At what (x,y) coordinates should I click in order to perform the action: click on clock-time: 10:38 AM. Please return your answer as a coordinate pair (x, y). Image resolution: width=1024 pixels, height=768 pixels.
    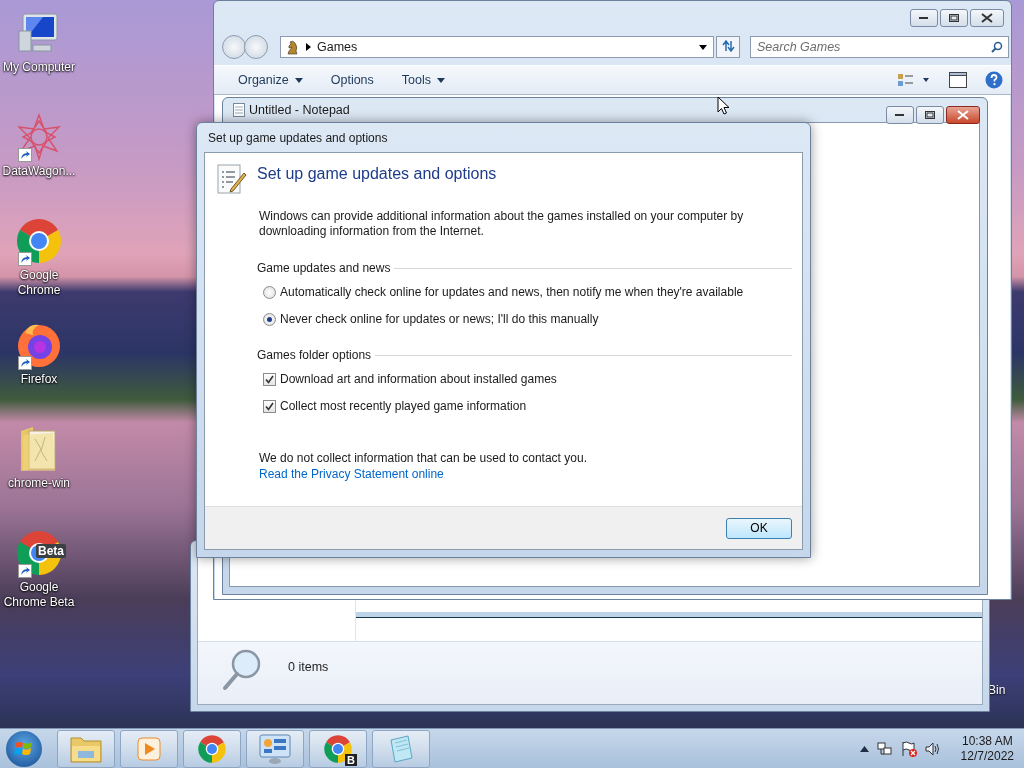
    Looking at the image, I should click on (987, 741).